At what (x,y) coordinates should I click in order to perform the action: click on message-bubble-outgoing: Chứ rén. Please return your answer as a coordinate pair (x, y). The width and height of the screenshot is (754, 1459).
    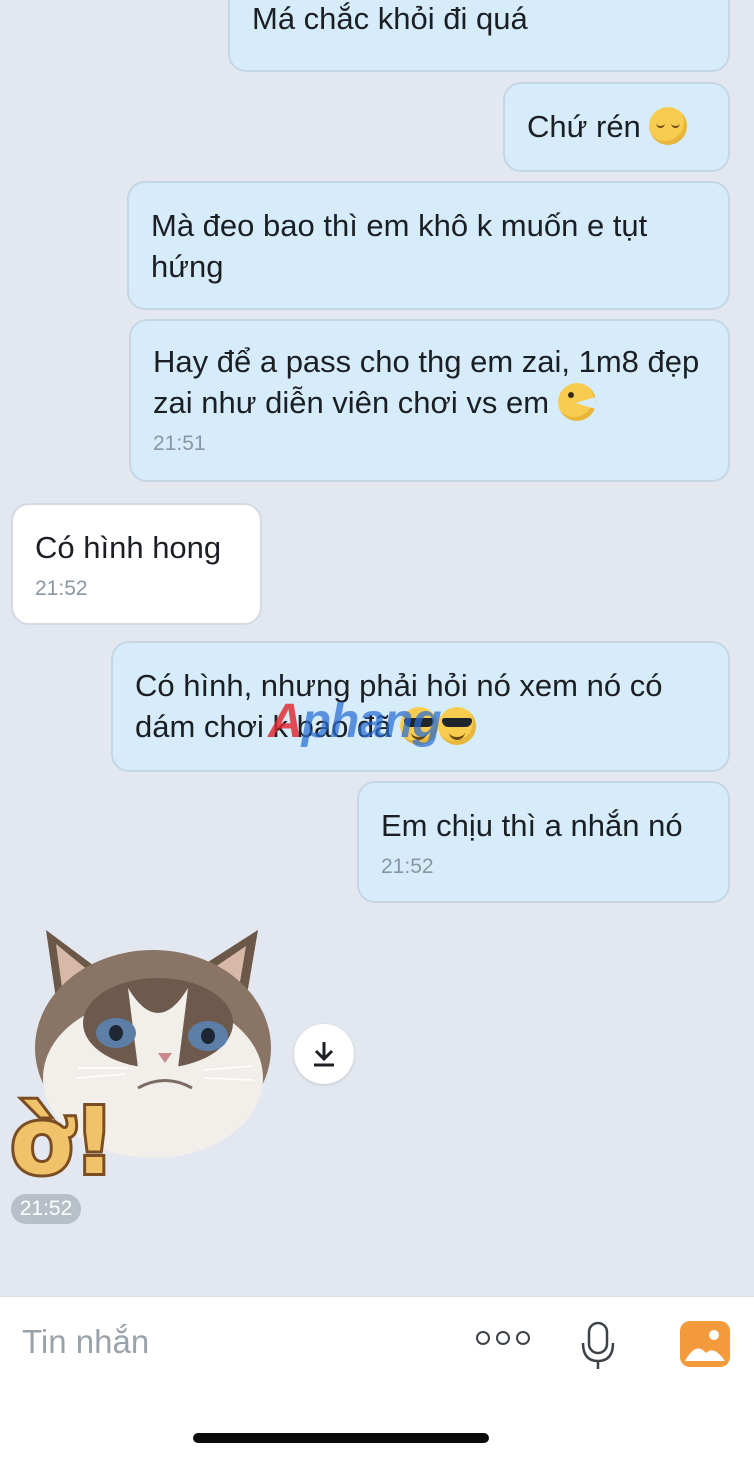
    Looking at the image, I should click on (616, 127).